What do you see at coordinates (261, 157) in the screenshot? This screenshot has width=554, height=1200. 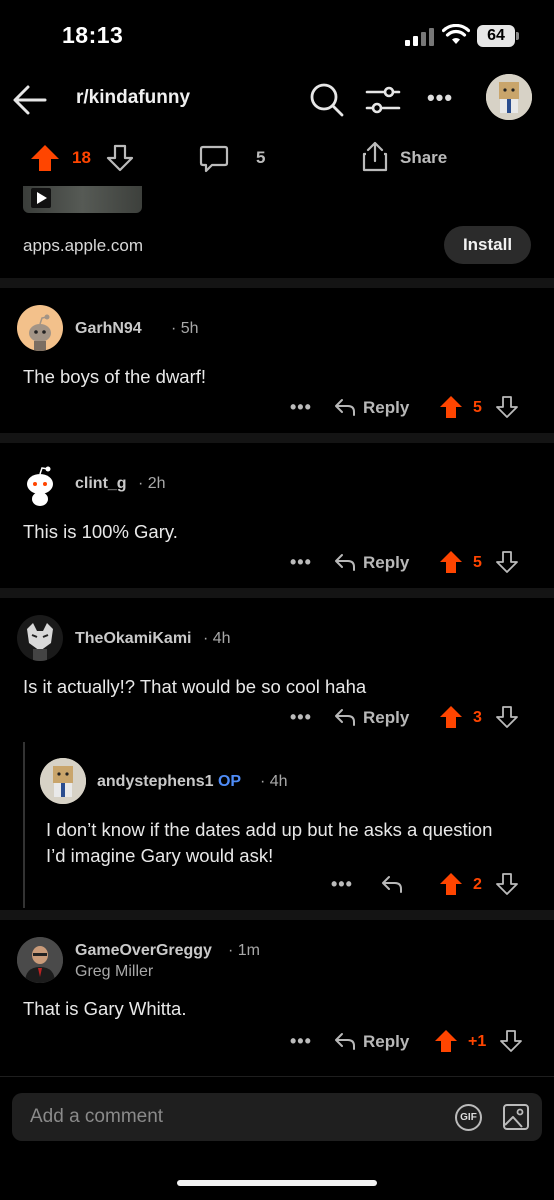 I see `post-comment-count: 5` at bounding box center [261, 157].